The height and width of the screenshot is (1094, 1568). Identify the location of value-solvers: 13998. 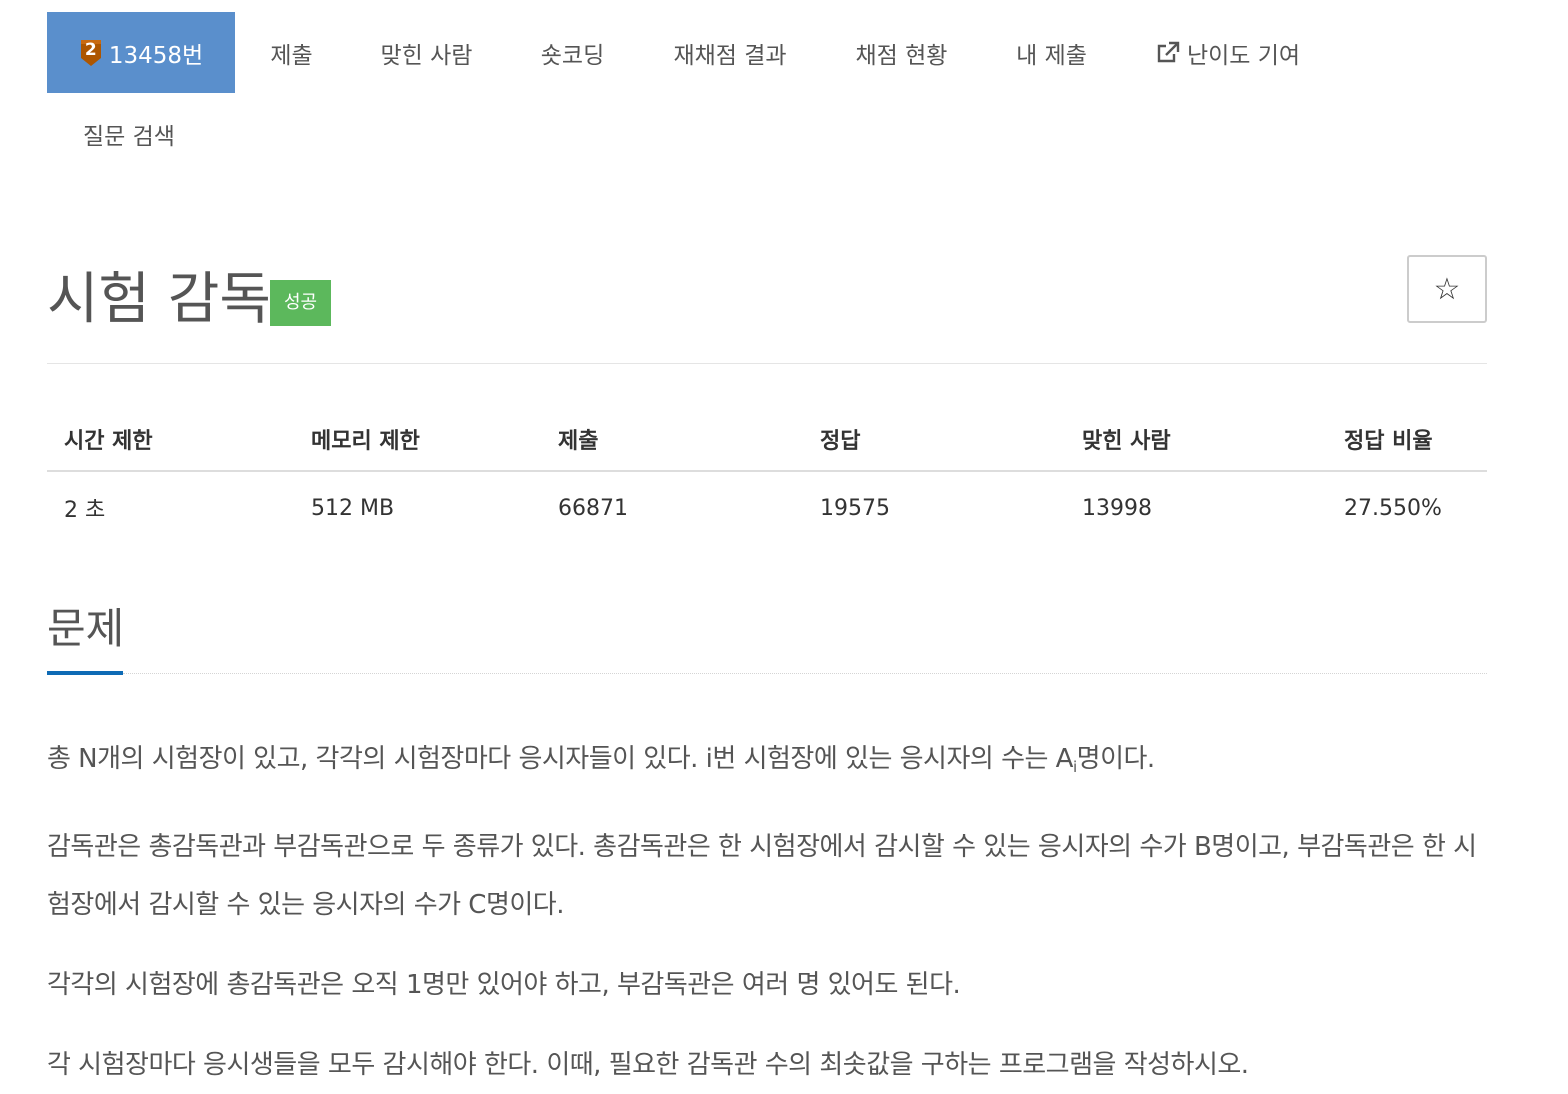
(1117, 508).